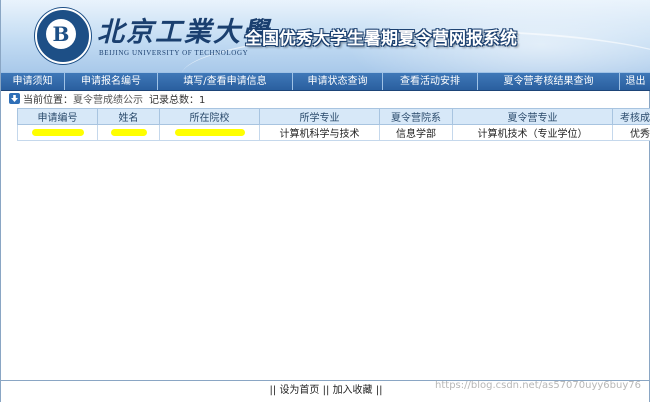 Image resolution: width=650 pixels, height=402 pixels. I want to click on university-logo: B, so click(63, 36).